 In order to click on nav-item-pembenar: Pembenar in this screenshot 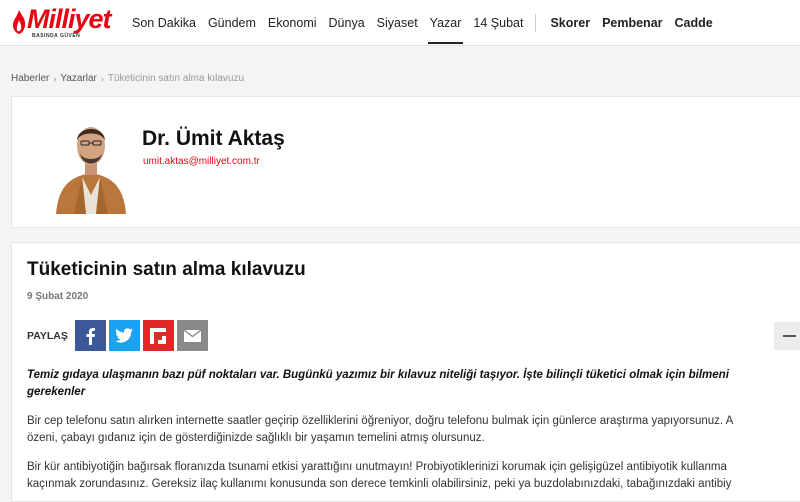, I will do `click(632, 23)`.